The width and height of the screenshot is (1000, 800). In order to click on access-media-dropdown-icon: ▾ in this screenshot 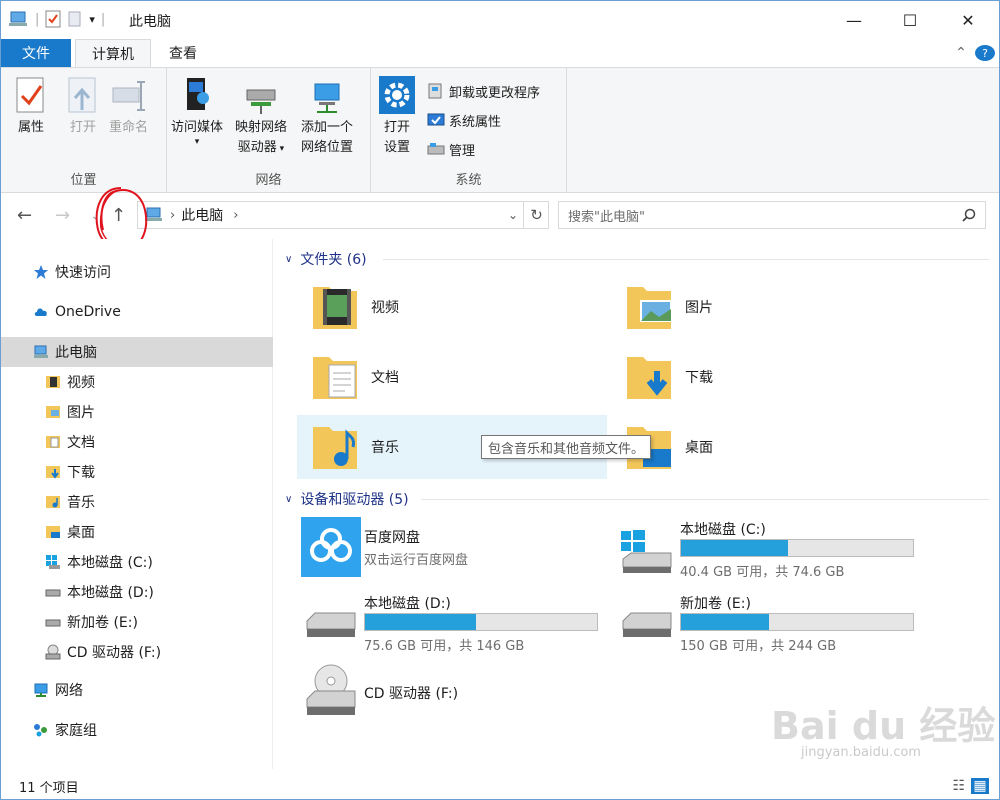, I will do `click(197, 142)`.